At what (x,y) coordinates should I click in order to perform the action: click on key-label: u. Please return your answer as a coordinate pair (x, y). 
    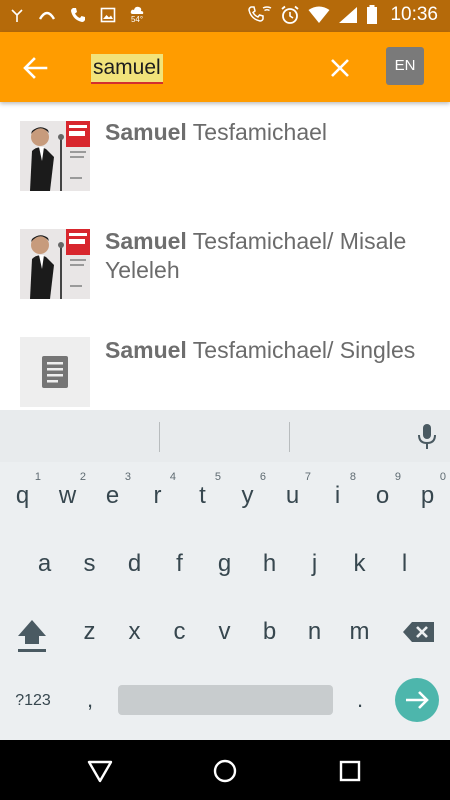
    Looking at the image, I should click on (292, 495).